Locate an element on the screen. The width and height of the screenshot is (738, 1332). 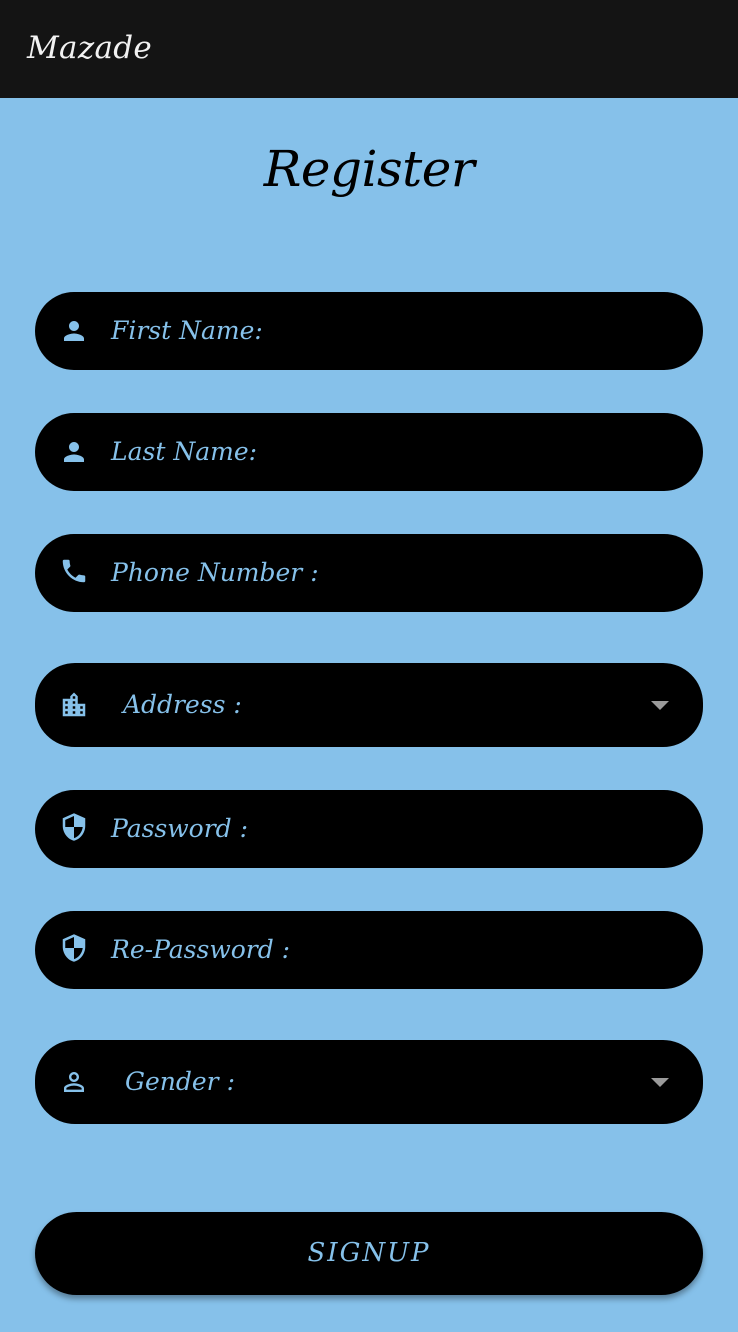
password-field: Password : is located at coordinates (369, 829).